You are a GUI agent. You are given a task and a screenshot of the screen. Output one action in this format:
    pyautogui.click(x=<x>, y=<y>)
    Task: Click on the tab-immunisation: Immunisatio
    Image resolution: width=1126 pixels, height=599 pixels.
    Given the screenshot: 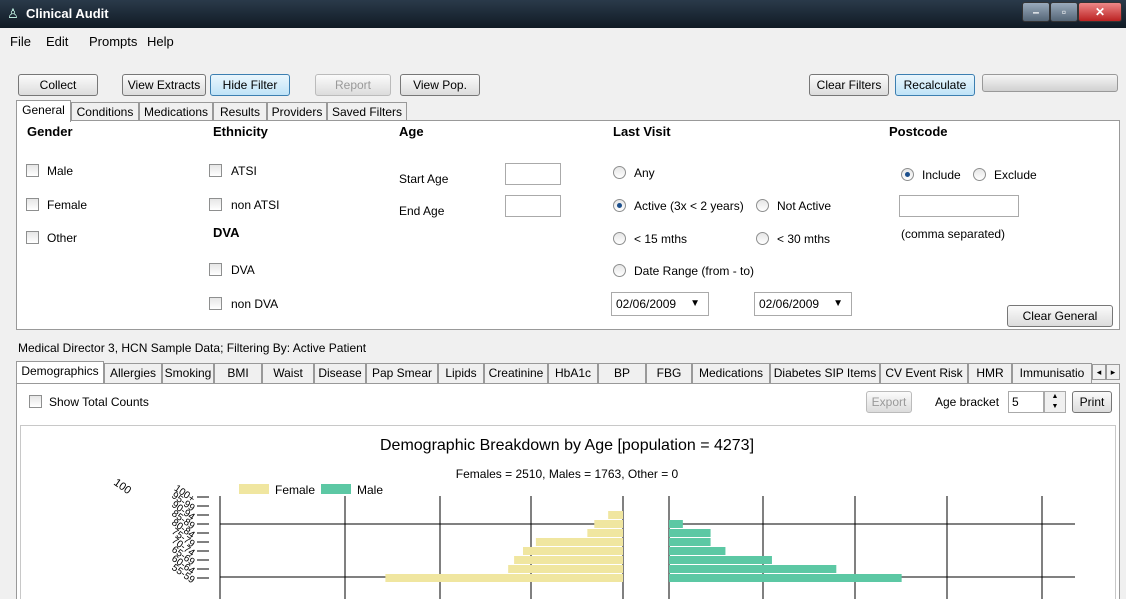 What is the action you would take?
    pyautogui.click(x=1052, y=373)
    